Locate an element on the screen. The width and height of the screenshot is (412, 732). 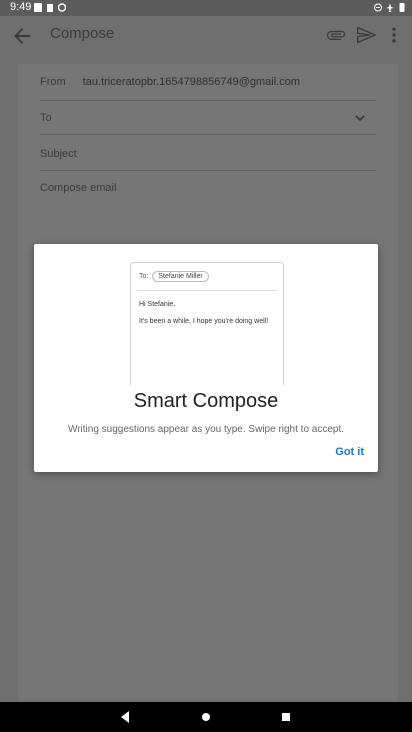
got-it-button: Got it is located at coordinates (349, 452).